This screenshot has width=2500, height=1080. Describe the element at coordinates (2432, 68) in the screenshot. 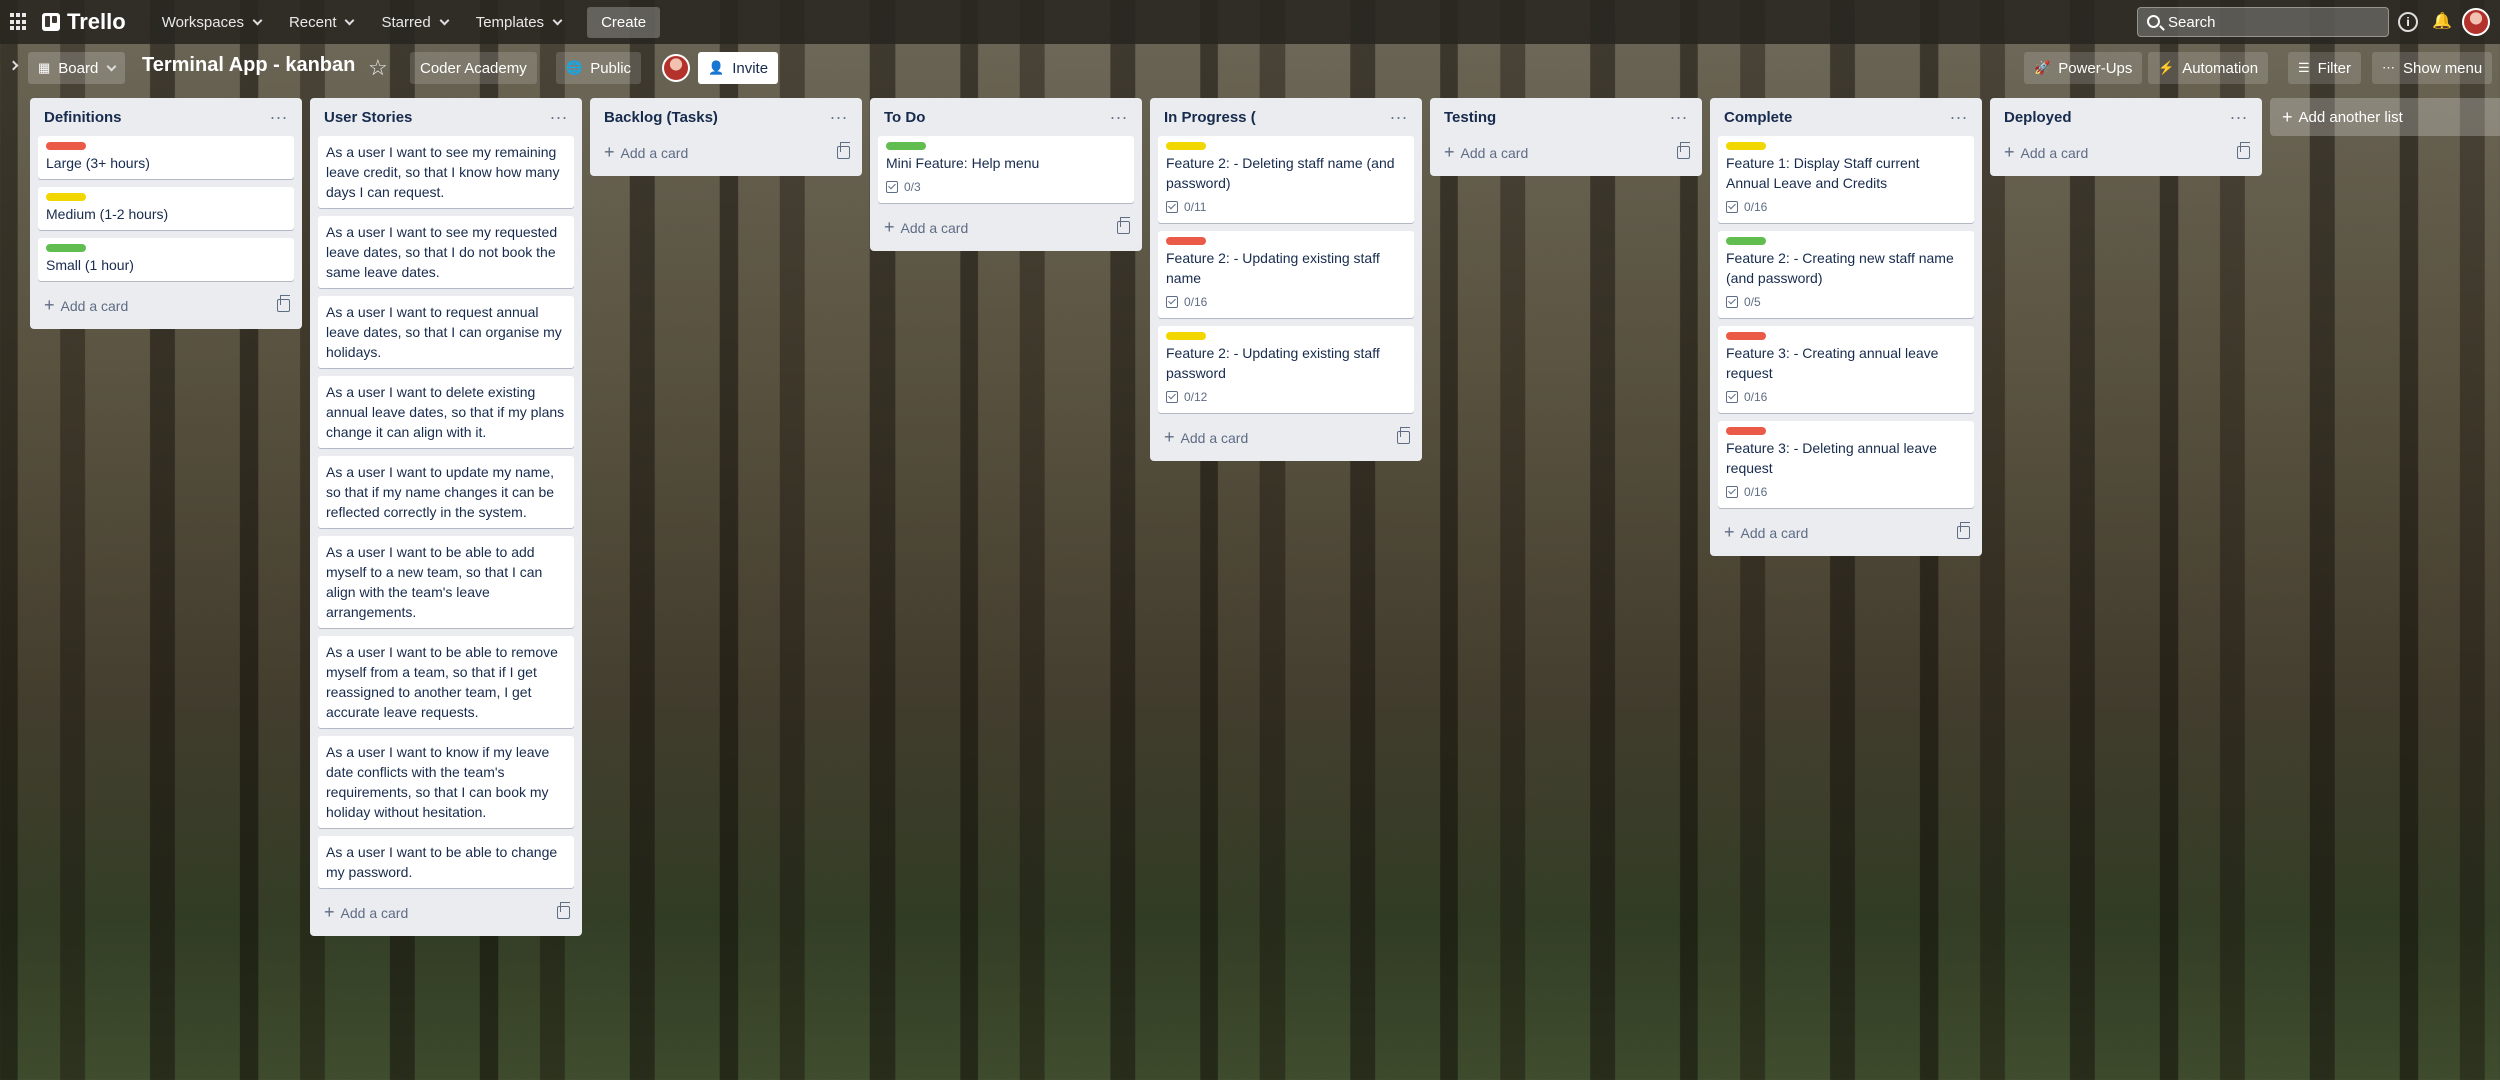

I see `show-menu-button: ⋯ Show menu` at that location.